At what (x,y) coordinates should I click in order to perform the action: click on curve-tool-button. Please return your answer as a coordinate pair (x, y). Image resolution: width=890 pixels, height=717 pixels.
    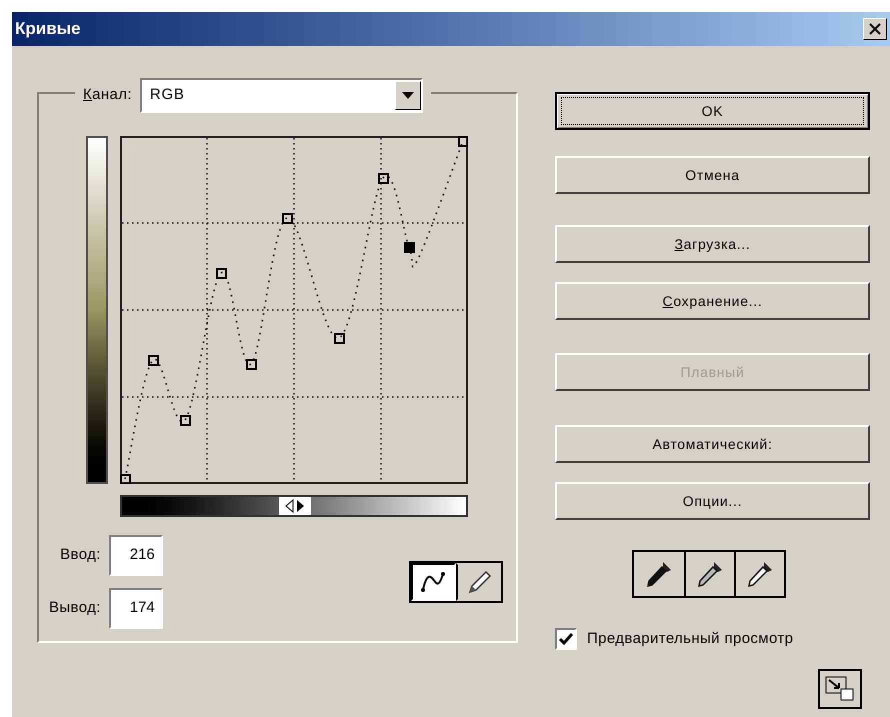
    Looking at the image, I should click on (433, 582).